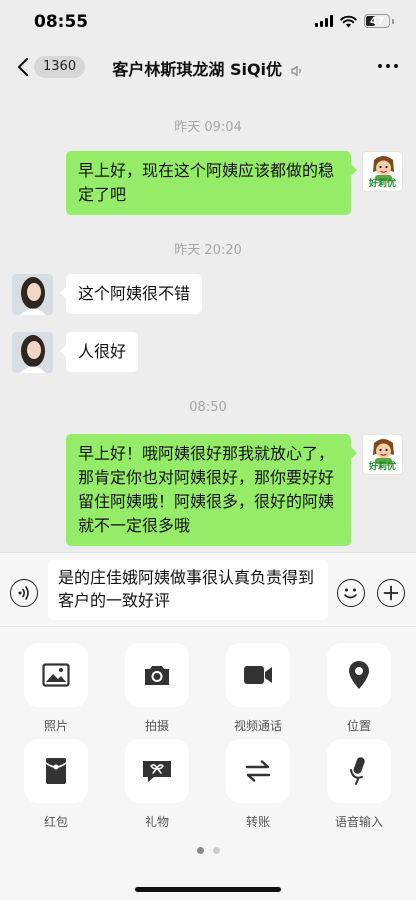  I want to click on tool-red-packet: 红包, so click(56, 784).